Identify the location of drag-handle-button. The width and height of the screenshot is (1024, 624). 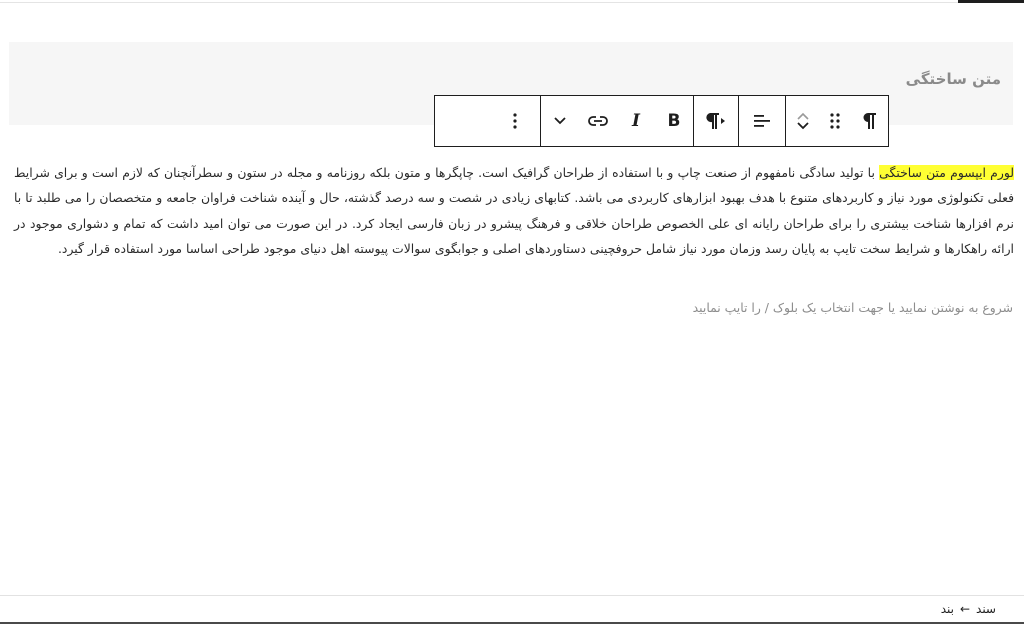
(835, 121).